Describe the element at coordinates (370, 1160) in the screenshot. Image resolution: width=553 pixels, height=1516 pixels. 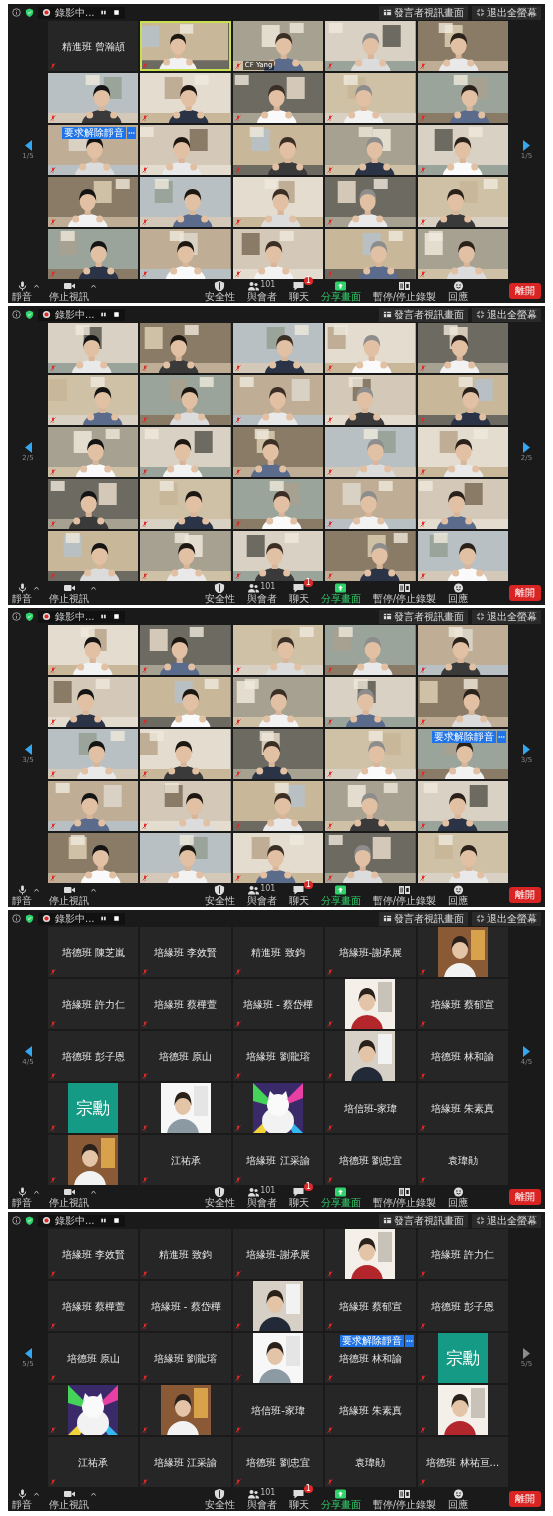
I see `participant-name: 培德班 劉忠宜` at that location.